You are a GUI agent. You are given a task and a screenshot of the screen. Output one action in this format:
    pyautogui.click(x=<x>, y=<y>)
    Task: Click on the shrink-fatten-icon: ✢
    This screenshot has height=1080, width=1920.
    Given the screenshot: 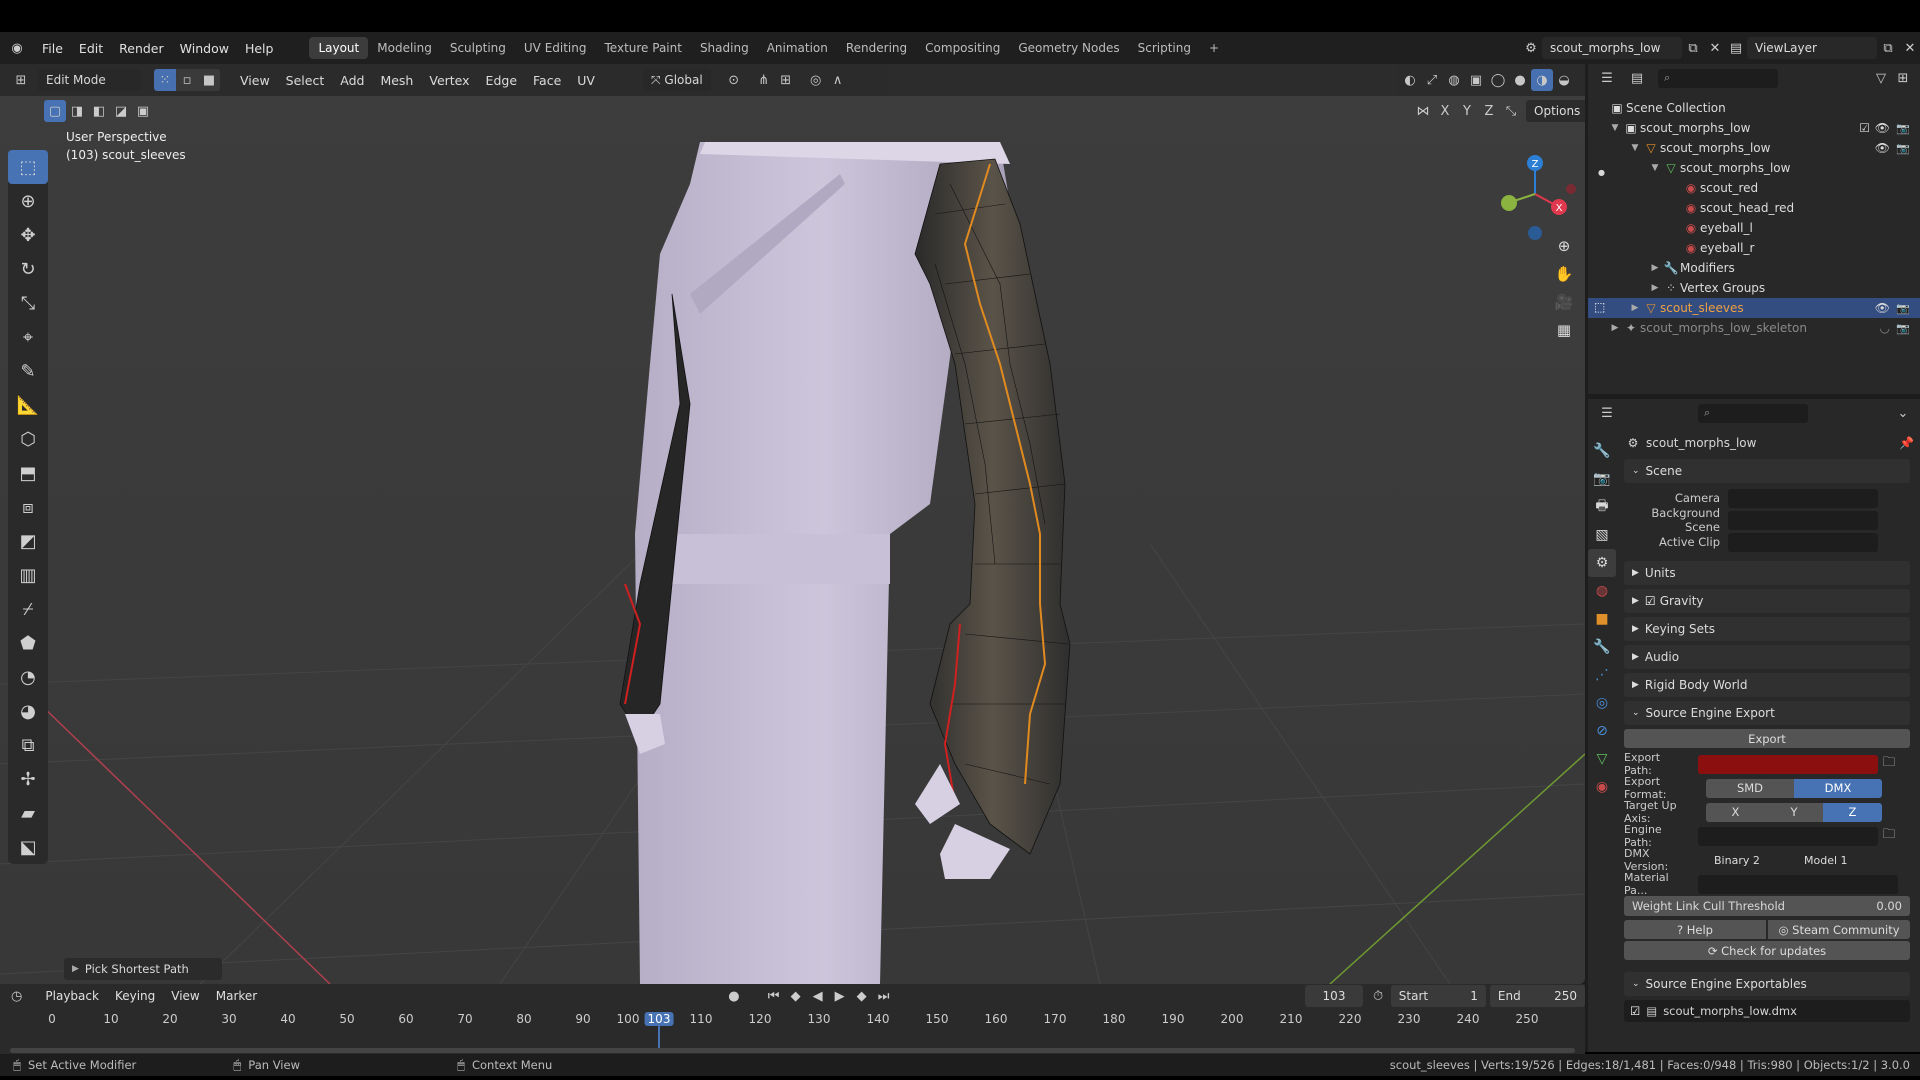 What is the action you would take?
    pyautogui.click(x=28, y=779)
    